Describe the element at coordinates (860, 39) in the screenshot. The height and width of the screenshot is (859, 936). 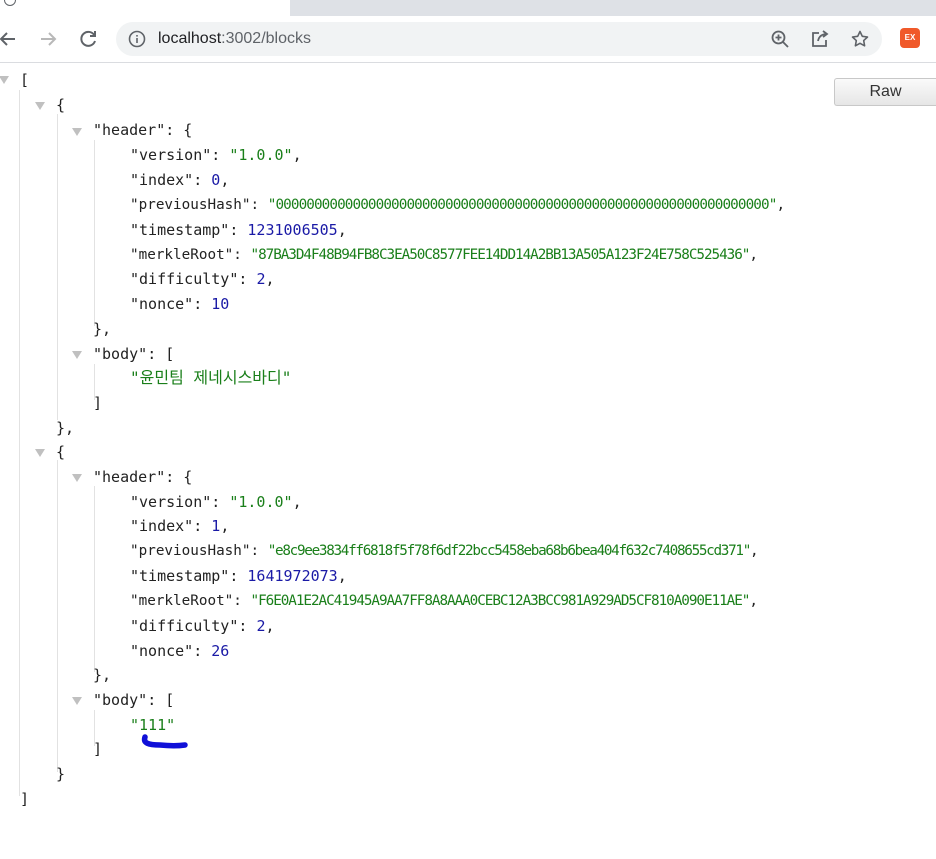
I see `star-icon` at that location.